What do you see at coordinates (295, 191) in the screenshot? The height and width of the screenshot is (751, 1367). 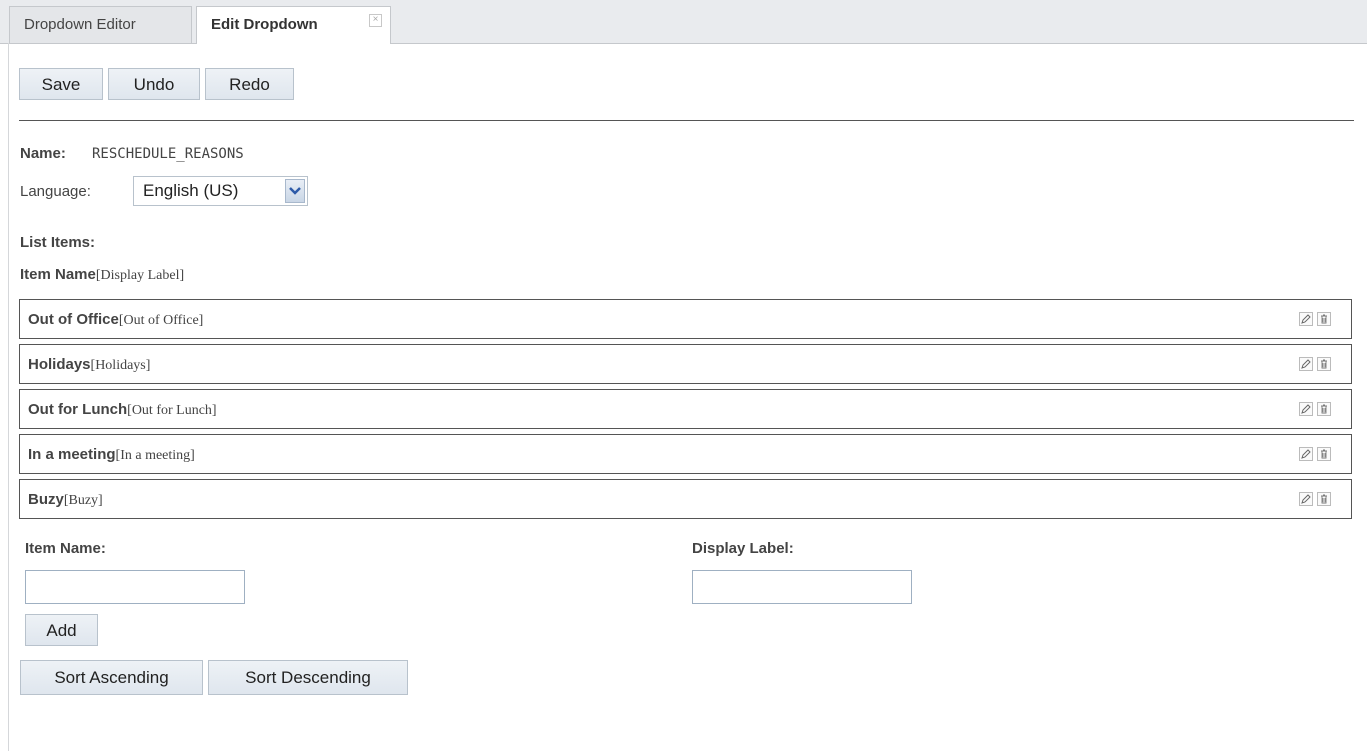 I see `chevron-down-icon` at bounding box center [295, 191].